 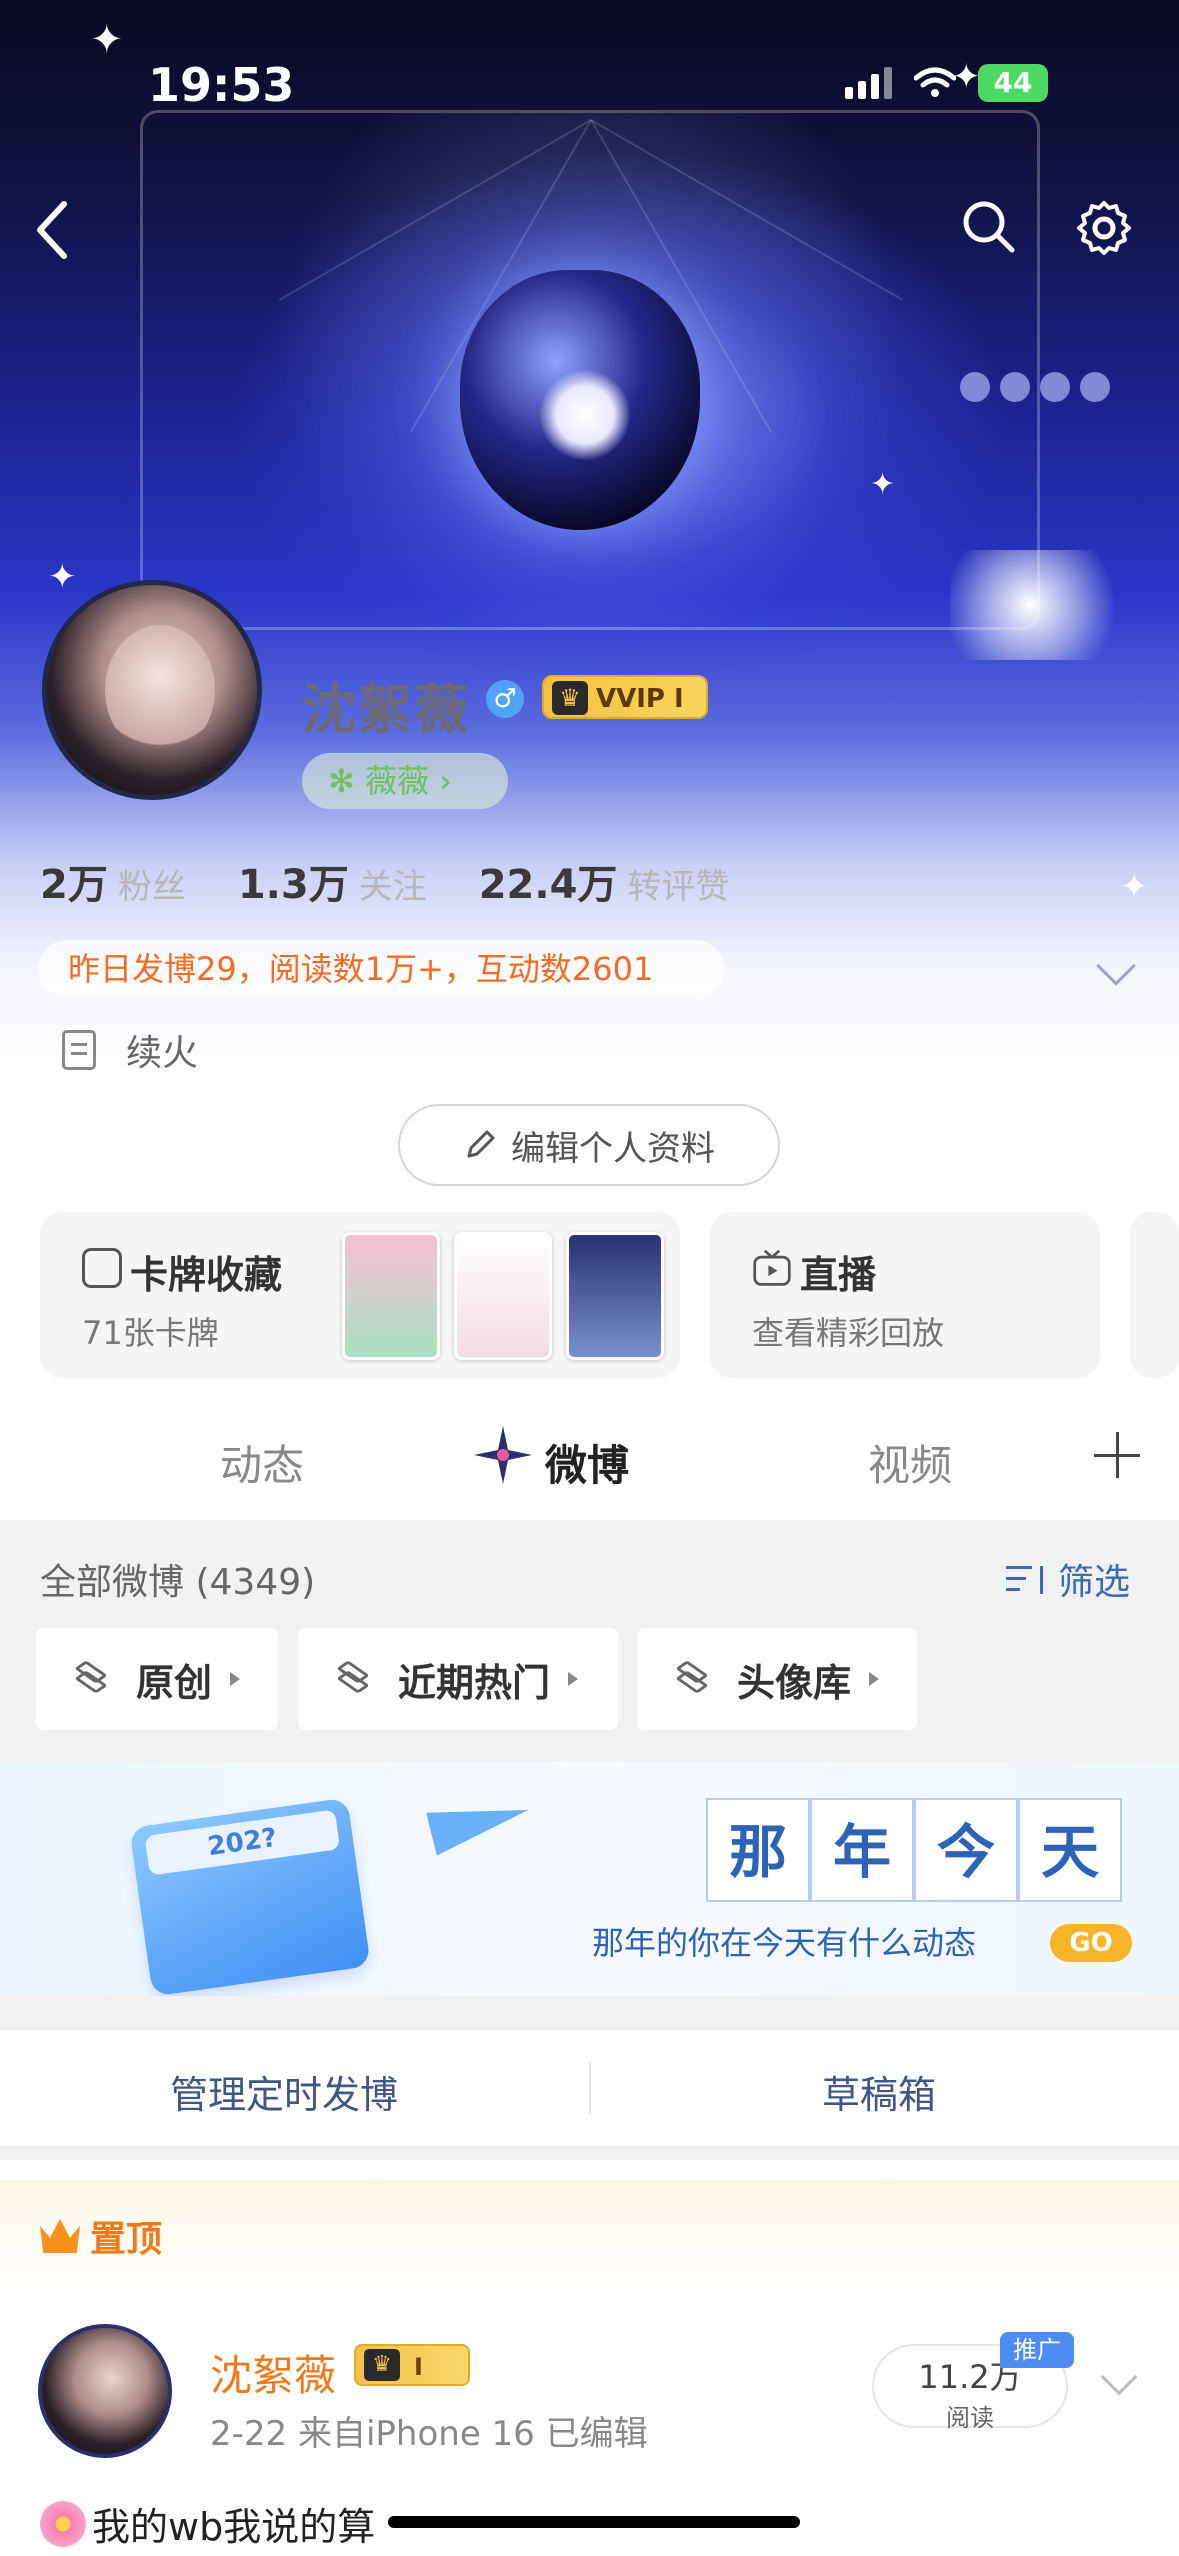 I want to click on post-body: 我的wb我说的算, so click(x=234, y=2527).